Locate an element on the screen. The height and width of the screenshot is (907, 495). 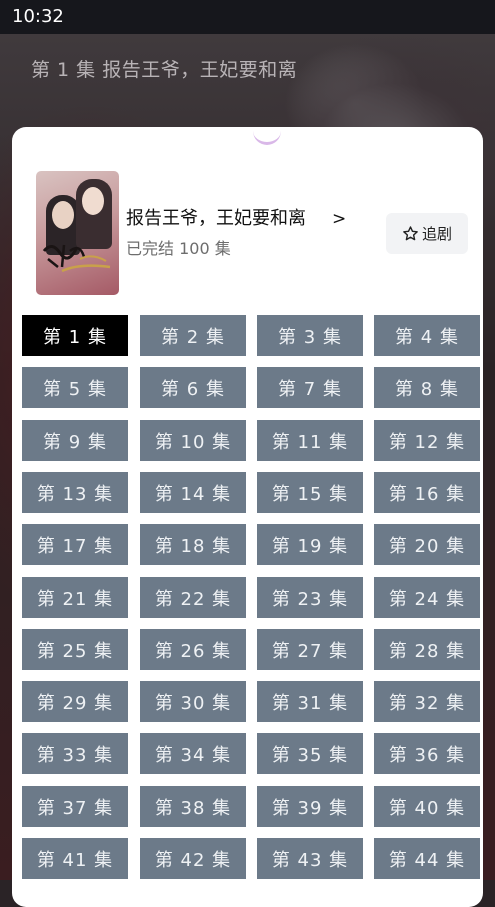
episode-button: 第 30 集 is located at coordinates (193, 701).